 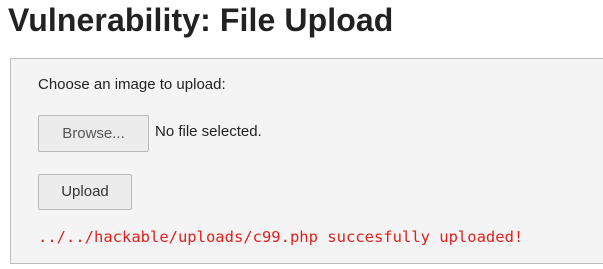 I want to click on upload-prompt: Choose an image to upload:, so click(x=132, y=84).